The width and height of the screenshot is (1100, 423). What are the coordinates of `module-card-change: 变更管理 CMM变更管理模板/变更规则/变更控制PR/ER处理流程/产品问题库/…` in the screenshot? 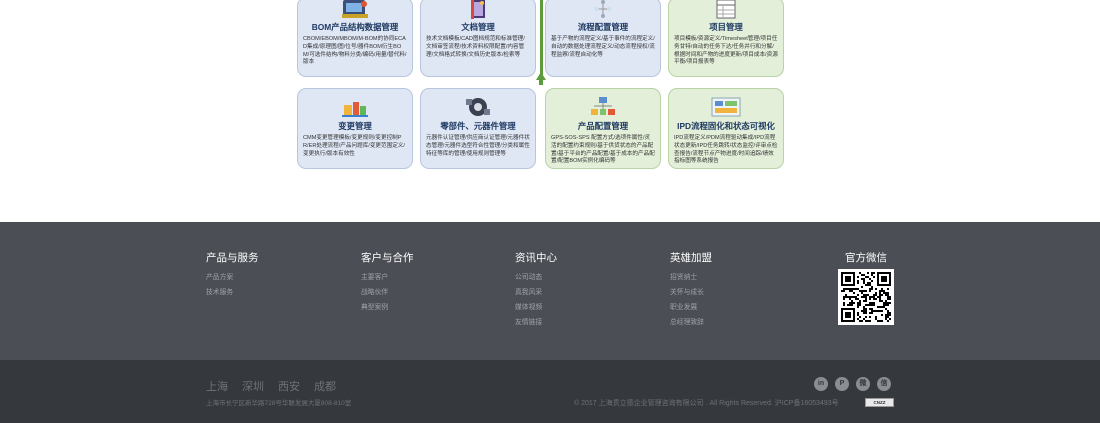 It's located at (355, 128).